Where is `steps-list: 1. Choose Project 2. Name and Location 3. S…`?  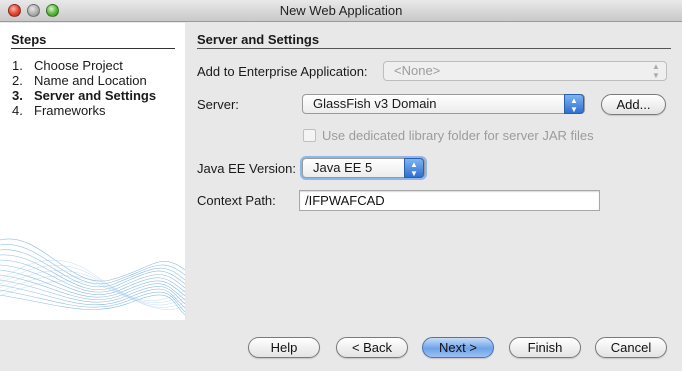 steps-list: 1. Choose Project 2. Name and Location 3. S… is located at coordinates (84, 88).